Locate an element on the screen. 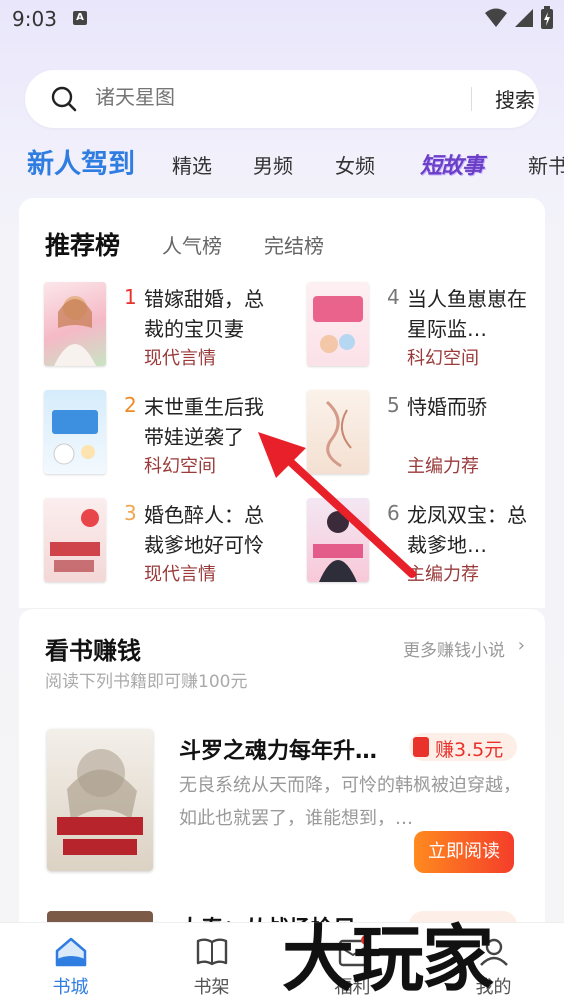 The image size is (564, 1004). rank-number: 5 is located at coordinates (393, 405).